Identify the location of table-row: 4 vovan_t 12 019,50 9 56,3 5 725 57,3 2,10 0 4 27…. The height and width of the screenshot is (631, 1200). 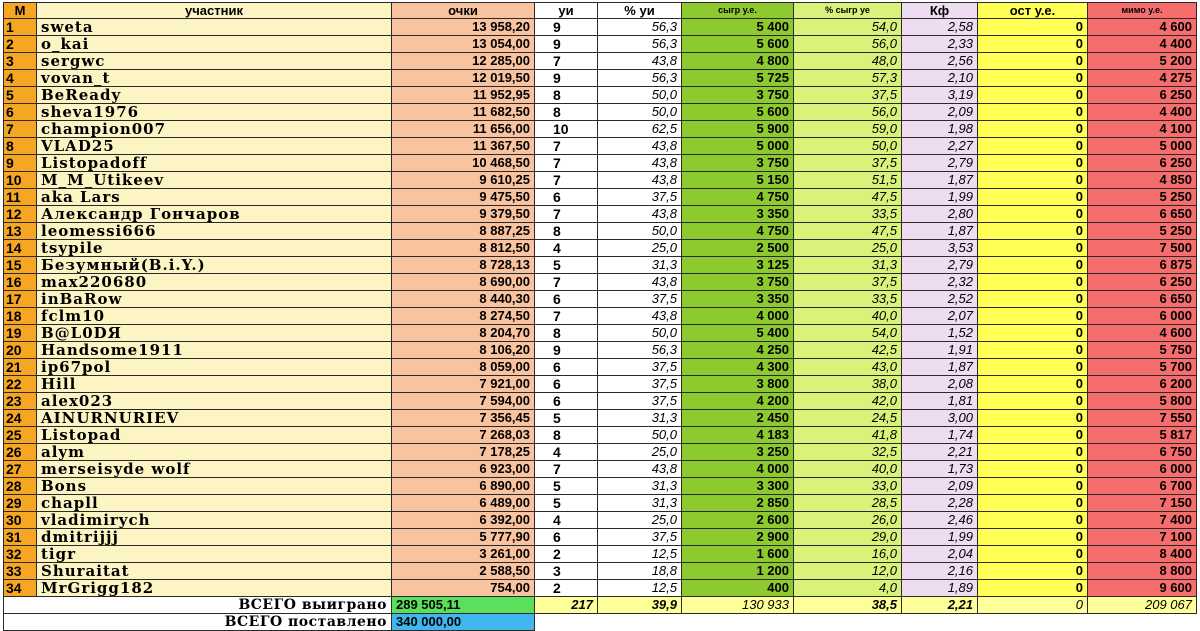
(600, 78).